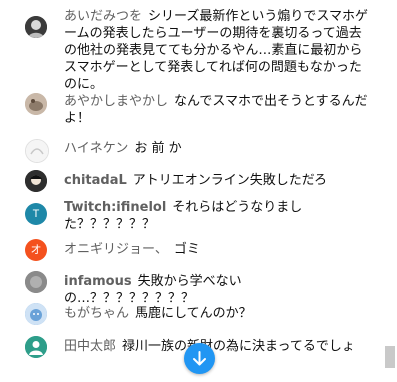 The height and width of the screenshot is (382, 397). What do you see at coordinates (216, 290) in the screenshot?
I see `message-text-block: infamous 失敗から学べないの…？？？？？？？？` at bounding box center [216, 290].